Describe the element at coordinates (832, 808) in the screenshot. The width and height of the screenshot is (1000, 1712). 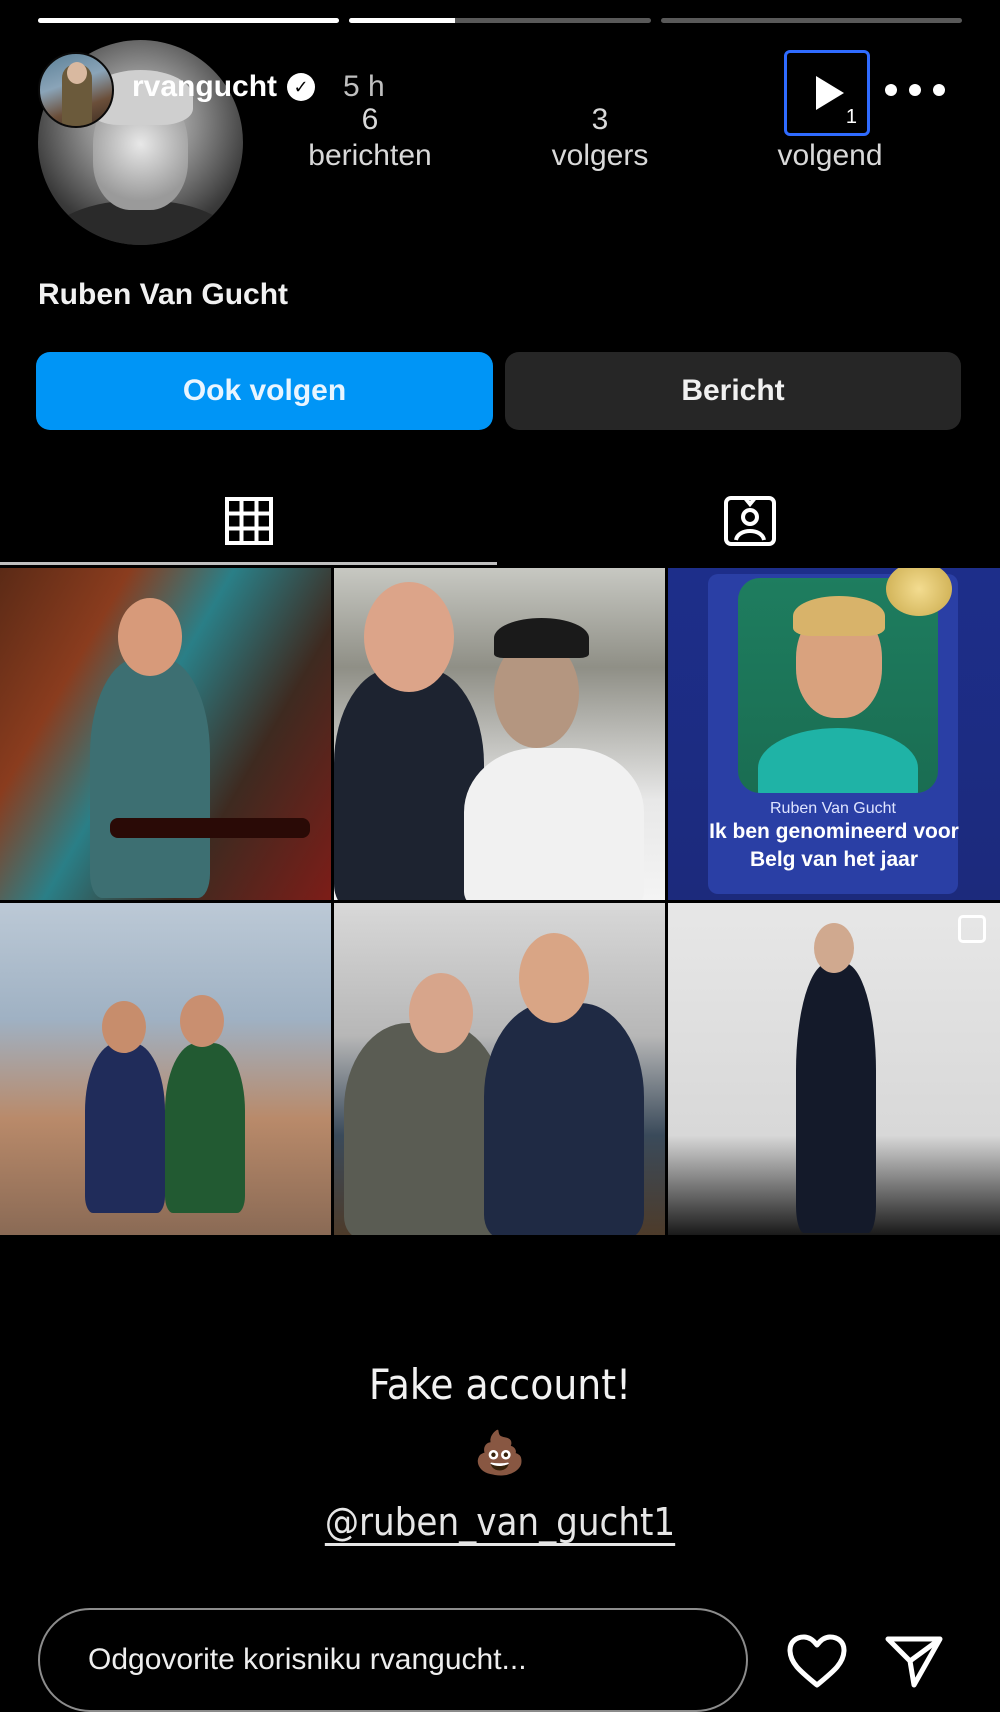
I see `card-name: Ruben Van Gucht` at that location.